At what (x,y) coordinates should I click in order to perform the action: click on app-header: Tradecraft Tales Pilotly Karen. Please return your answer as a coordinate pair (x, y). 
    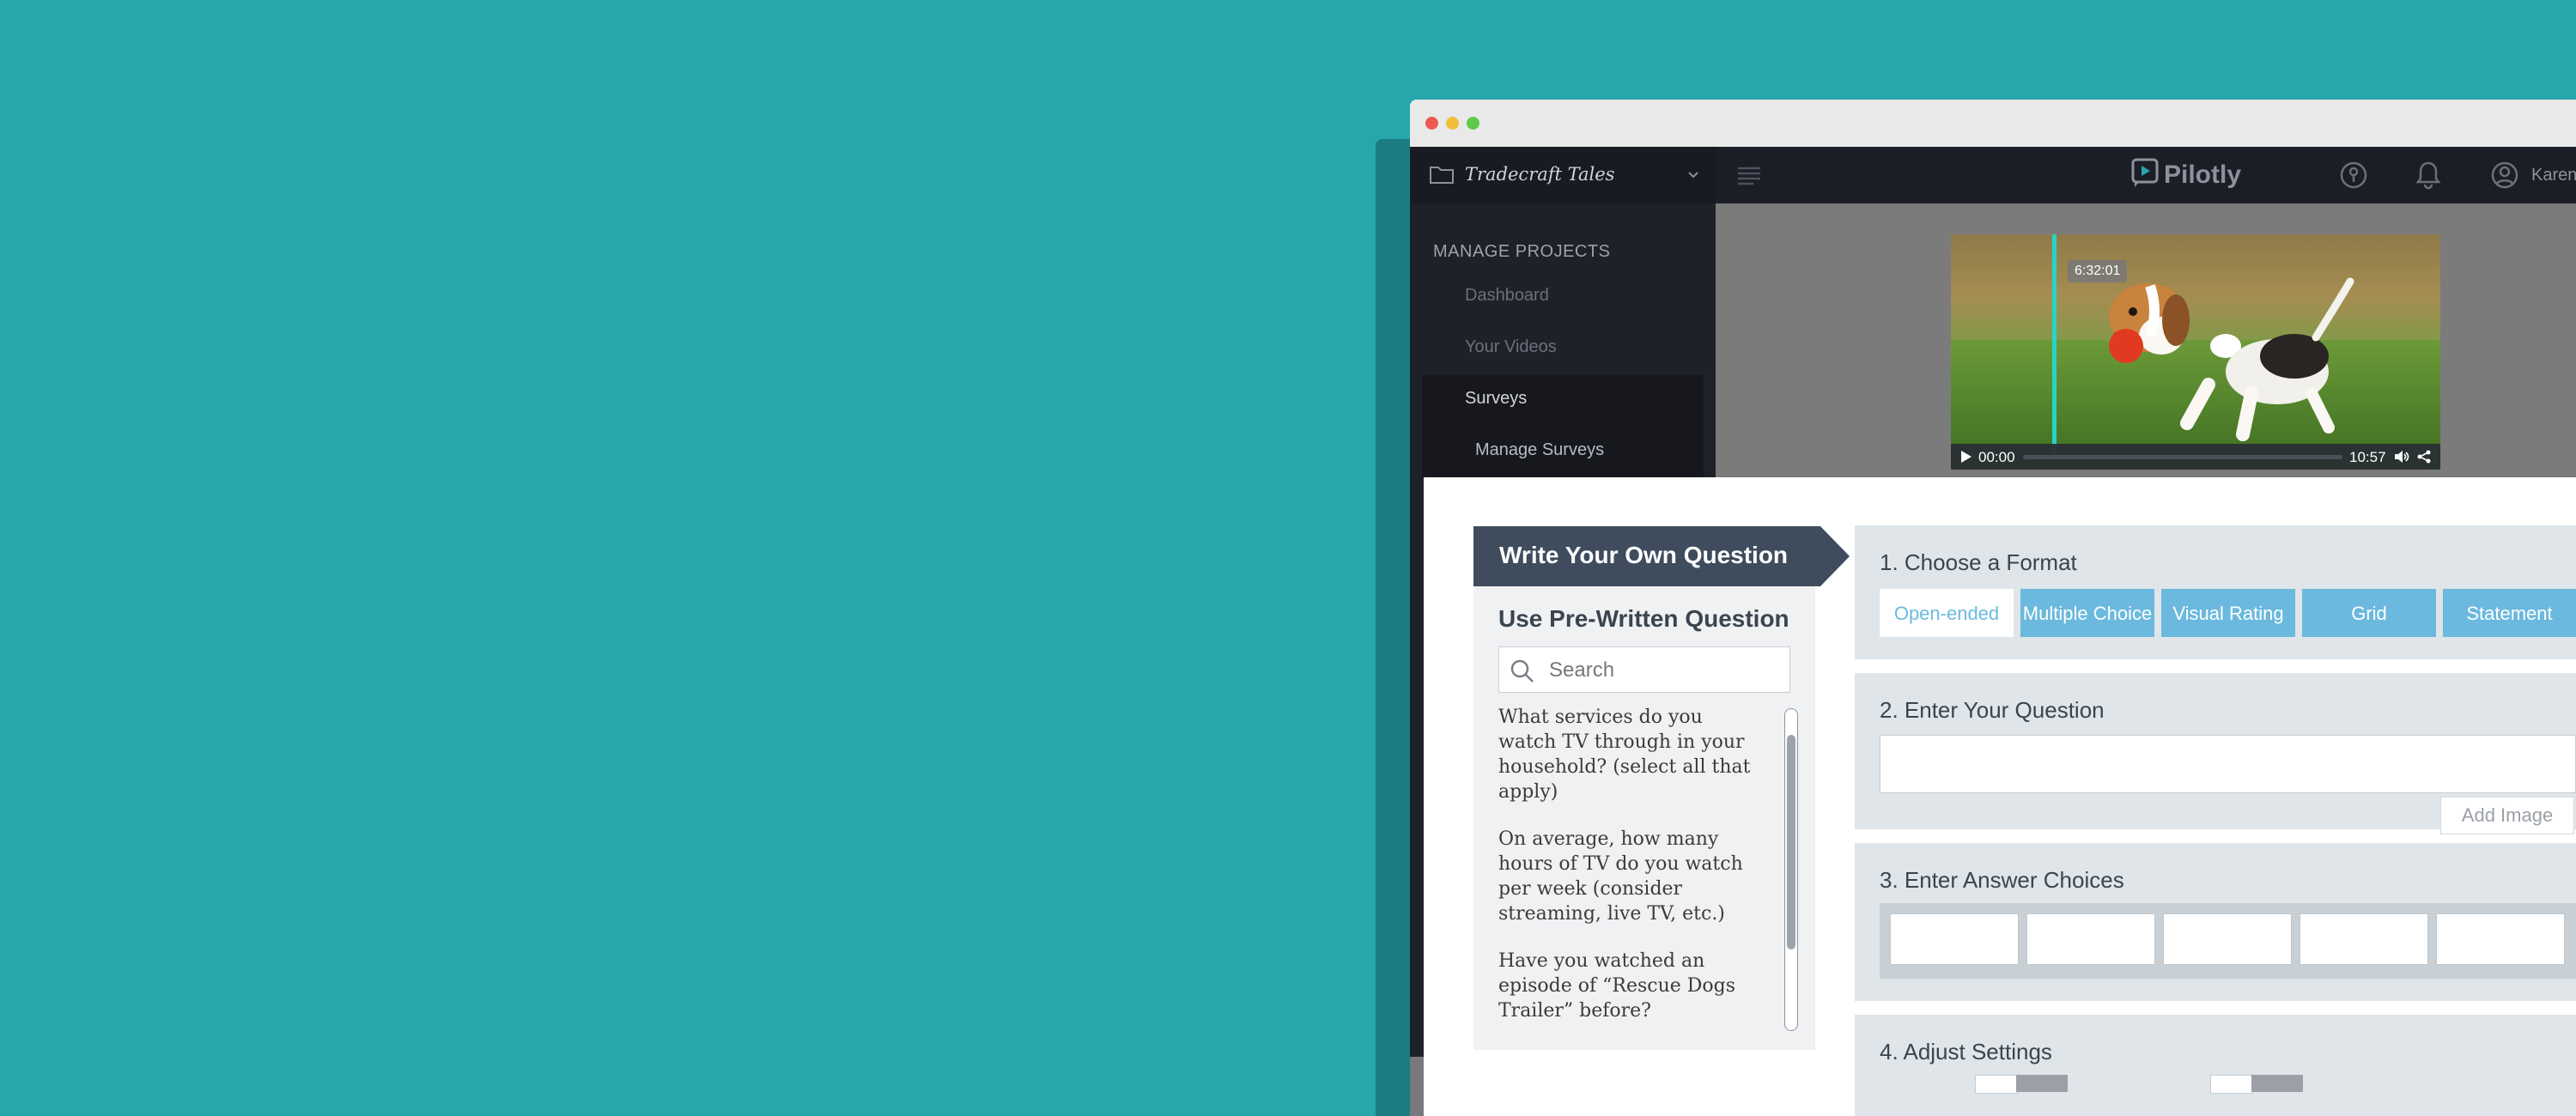
    Looking at the image, I should click on (1993, 175).